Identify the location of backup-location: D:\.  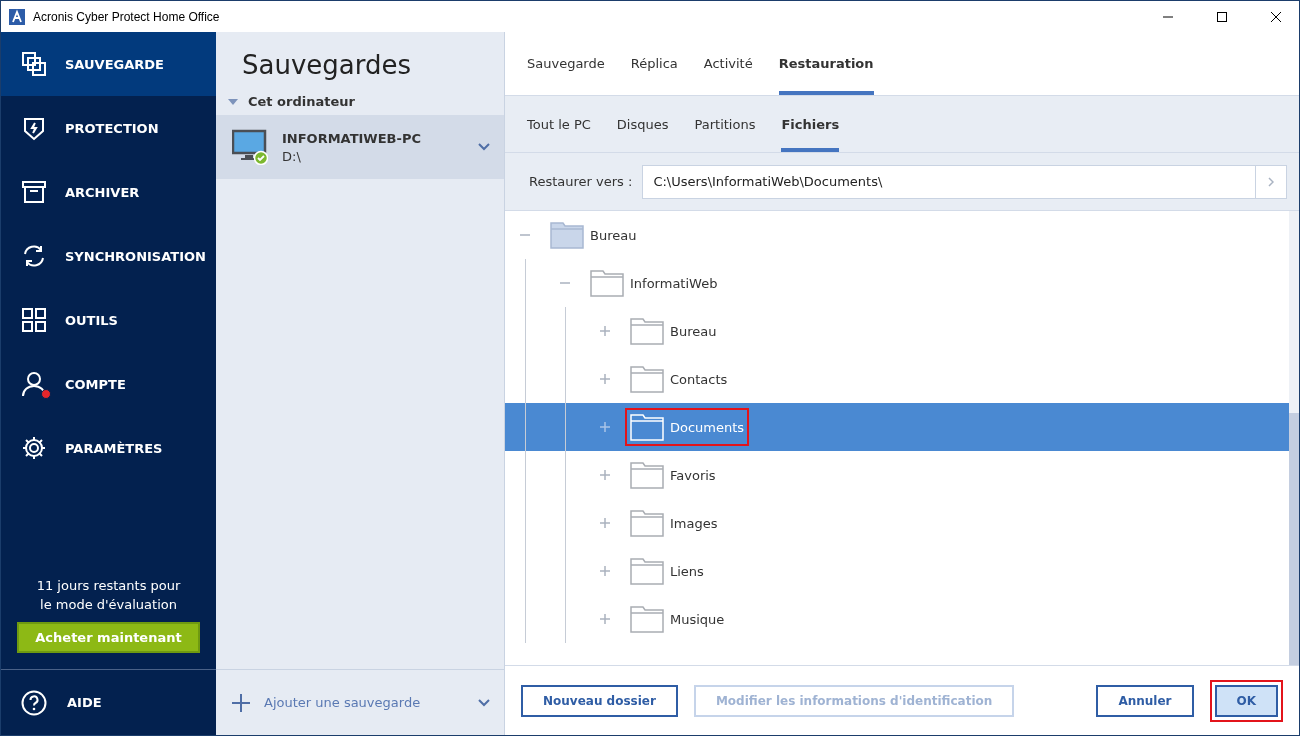
(292, 156).